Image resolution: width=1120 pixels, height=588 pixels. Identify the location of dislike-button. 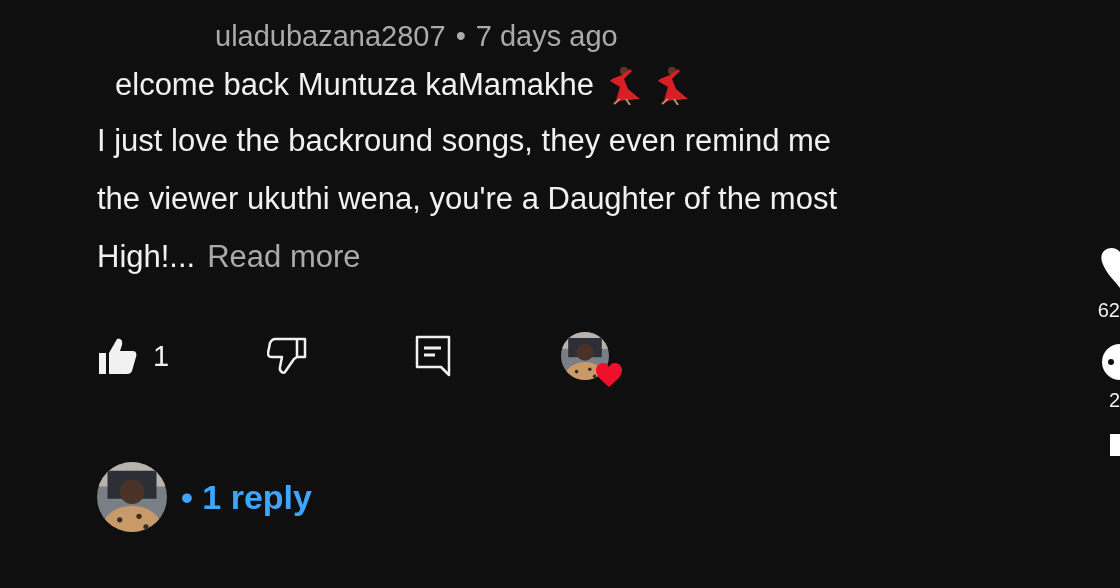
(287, 356).